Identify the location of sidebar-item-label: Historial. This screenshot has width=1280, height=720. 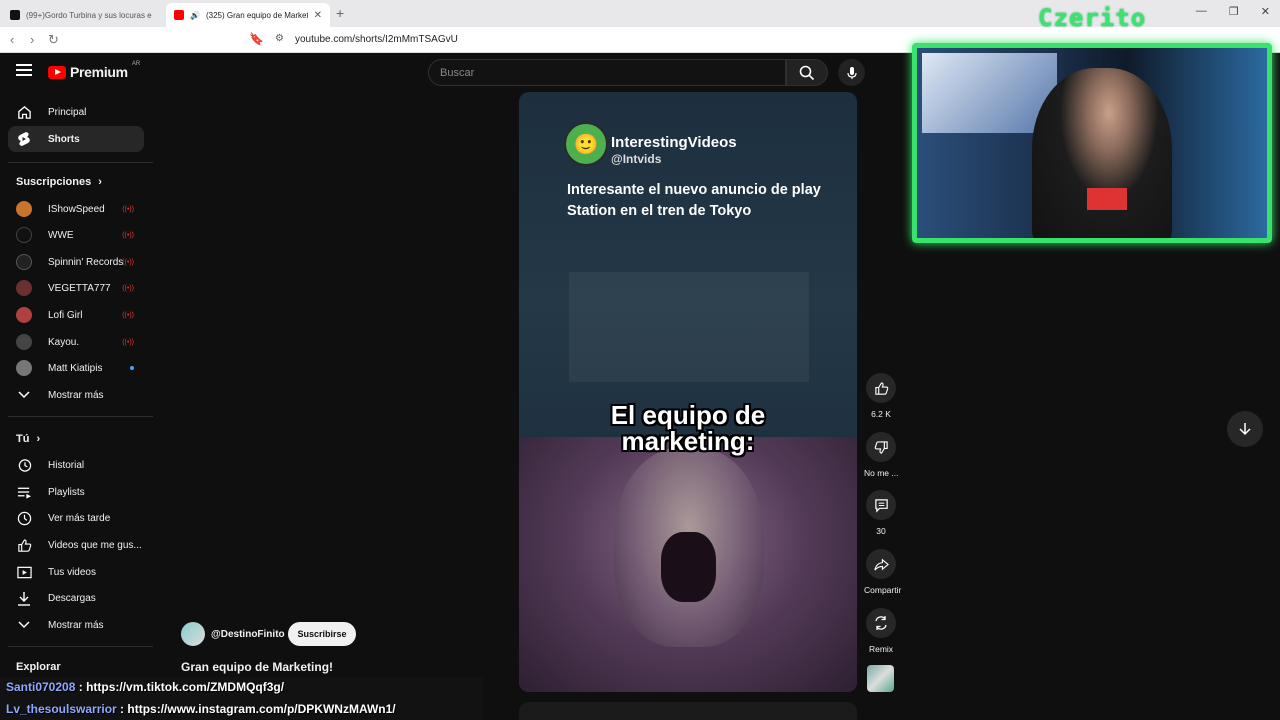
(66, 465).